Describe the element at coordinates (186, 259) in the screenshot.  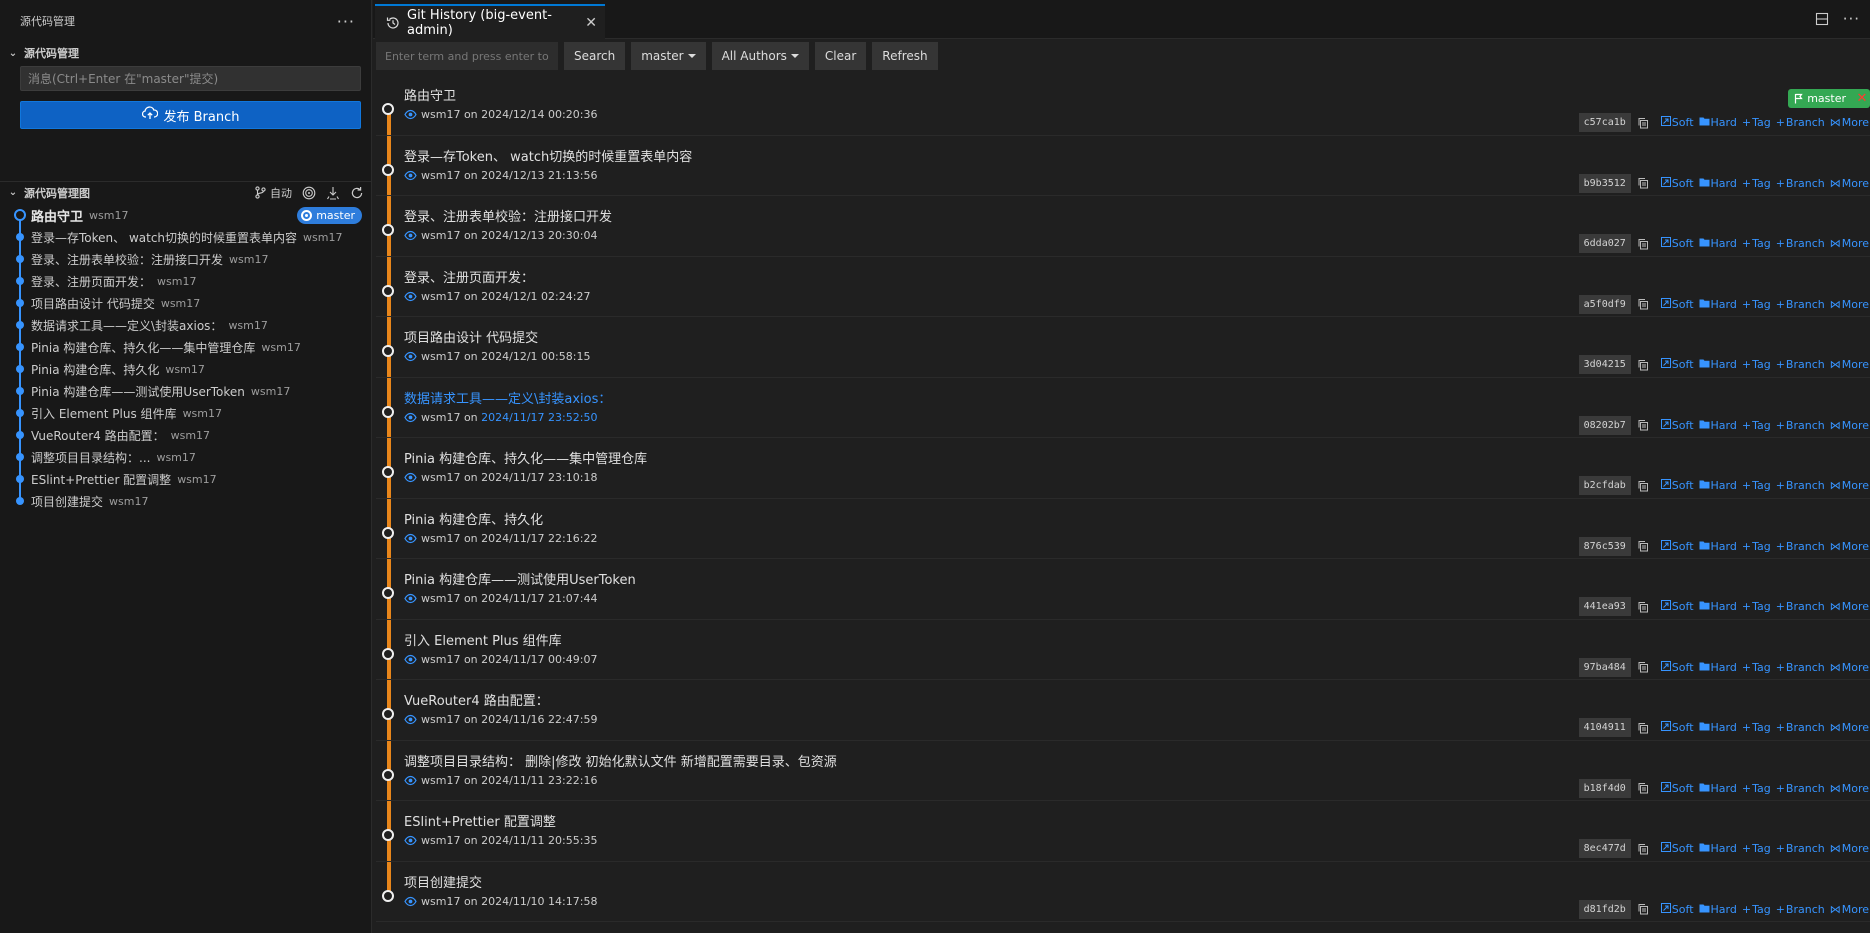
I see `graph-item: 登录、注册表单校验：注册接口开发 wsm17` at that location.